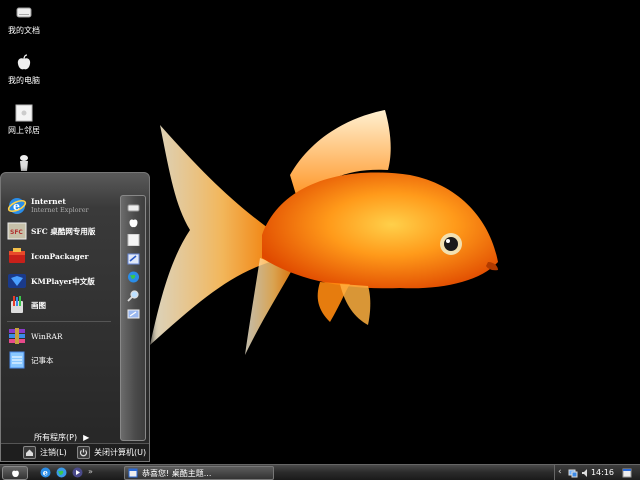 The image size is (640, 480). I want to click on home-icon, so click(29, 452).